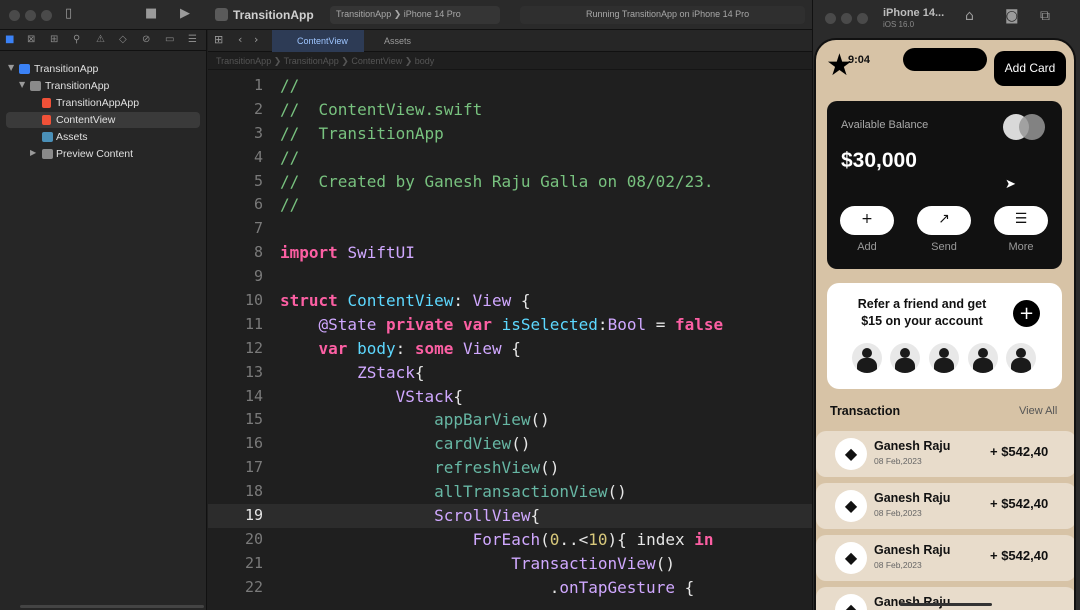 This screenshot has width=1080, height=610. I want to click on zoom-window-button, so click(46, 15).